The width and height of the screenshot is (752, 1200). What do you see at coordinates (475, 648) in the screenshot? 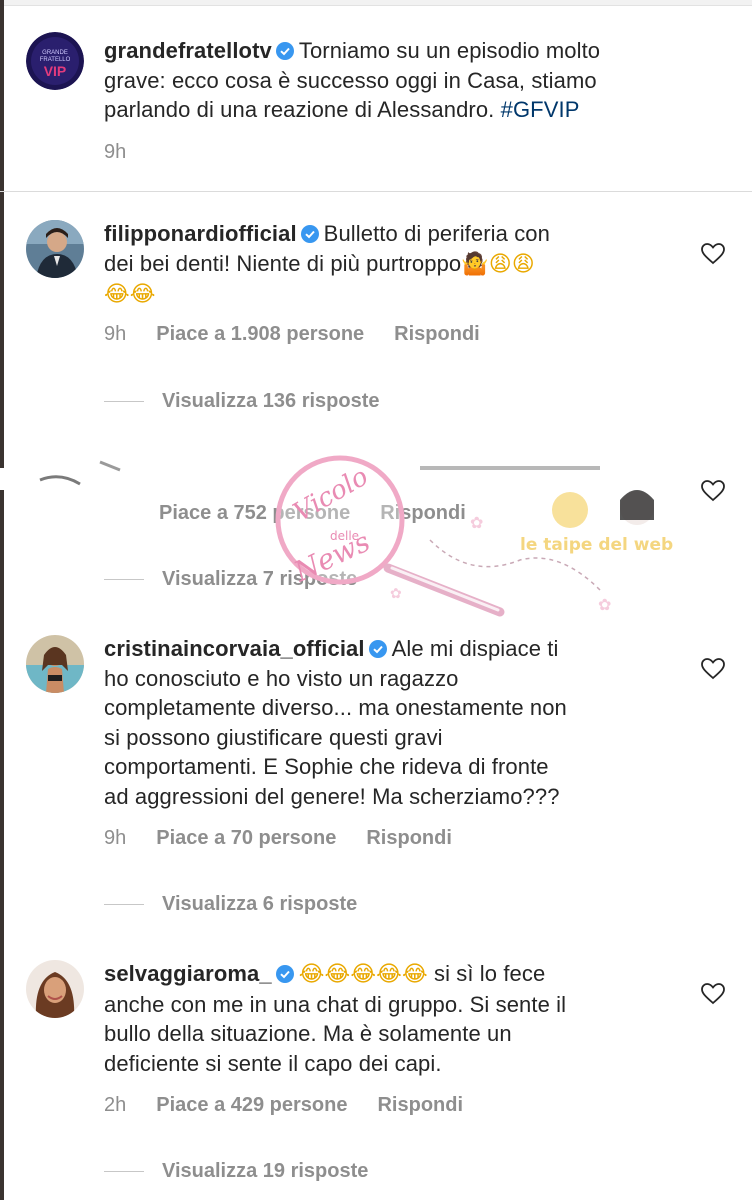
I see `comment-3-line1: Ale mi dispiace ti` at bounding box center [475, 648].